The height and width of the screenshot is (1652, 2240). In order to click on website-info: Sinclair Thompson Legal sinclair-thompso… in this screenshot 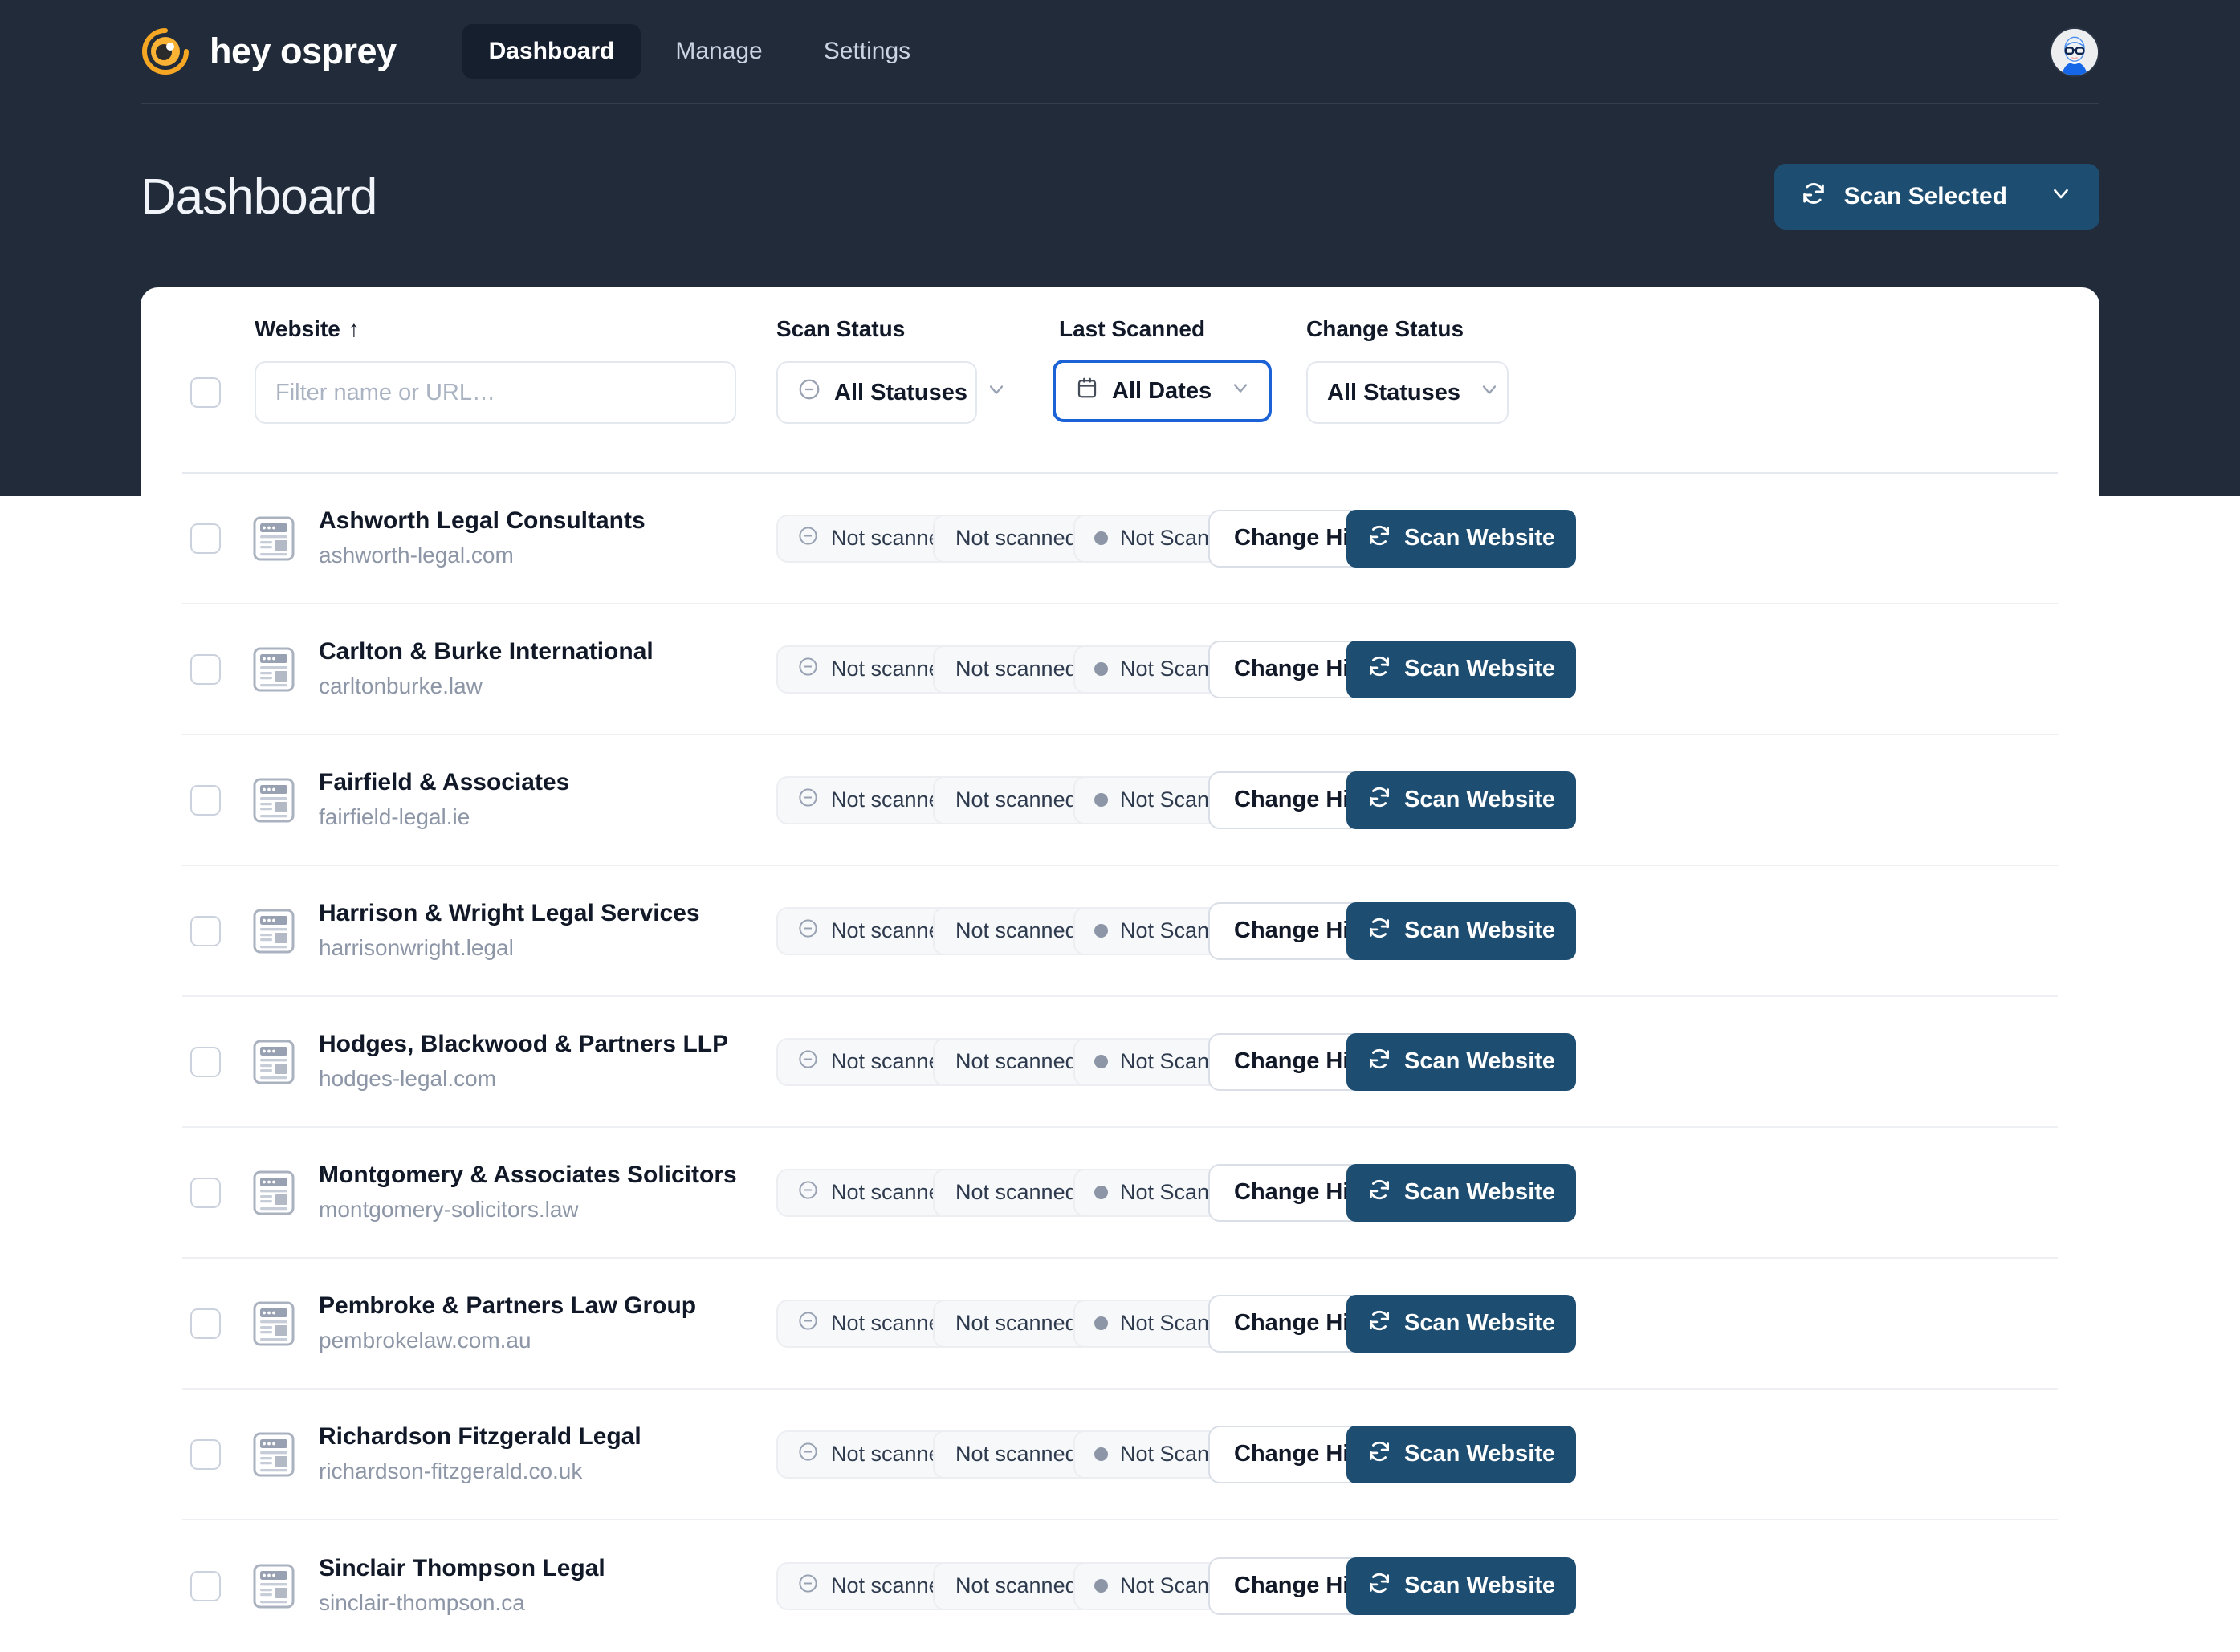, I will do `click(462, 1585)`.